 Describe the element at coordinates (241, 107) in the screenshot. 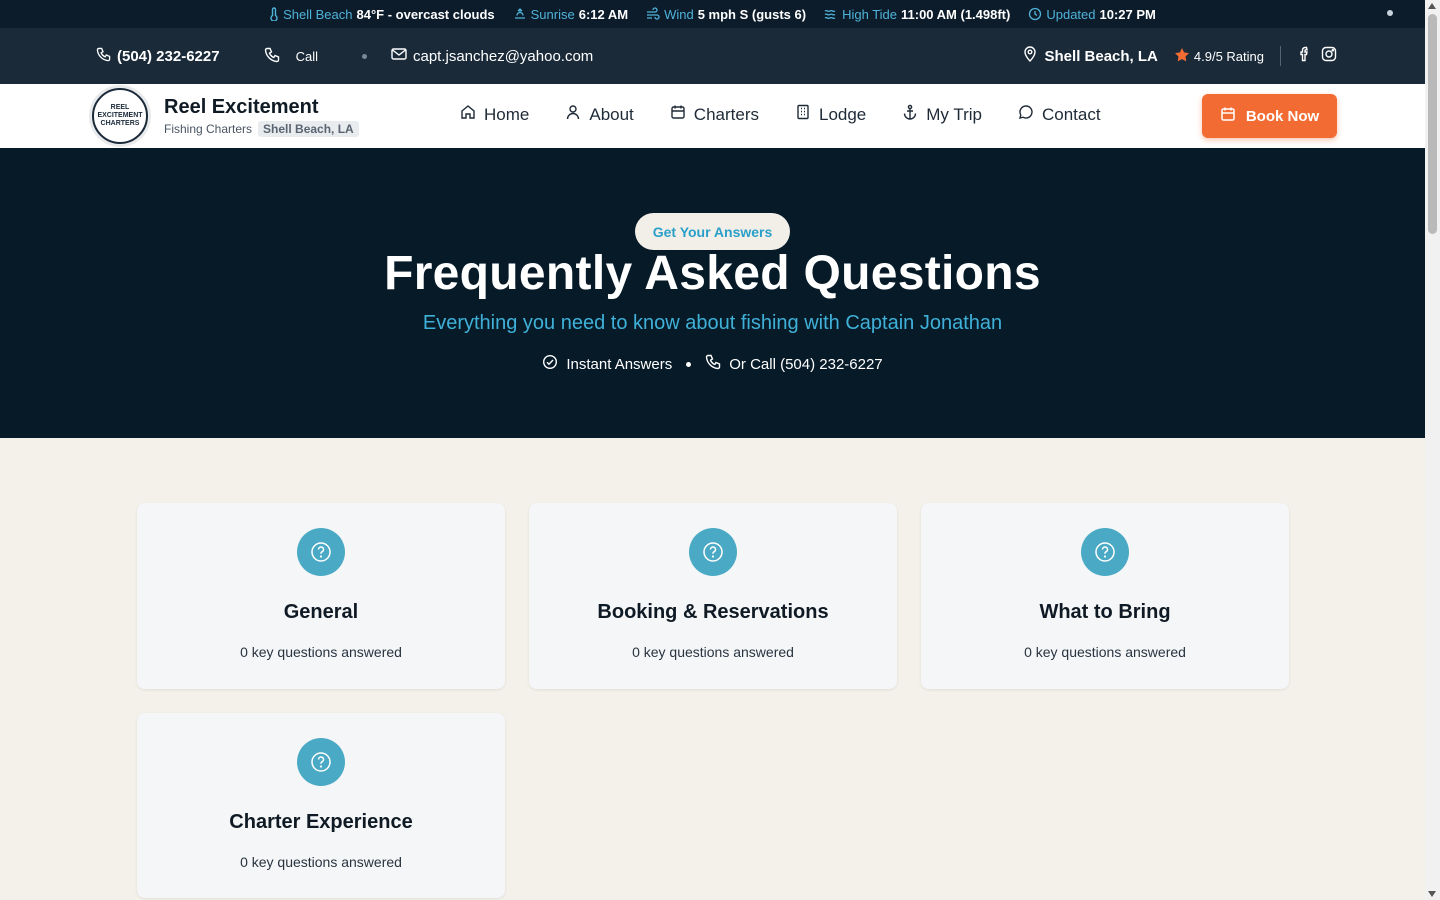

I see `brand-name: Reel Excitement` at that location.